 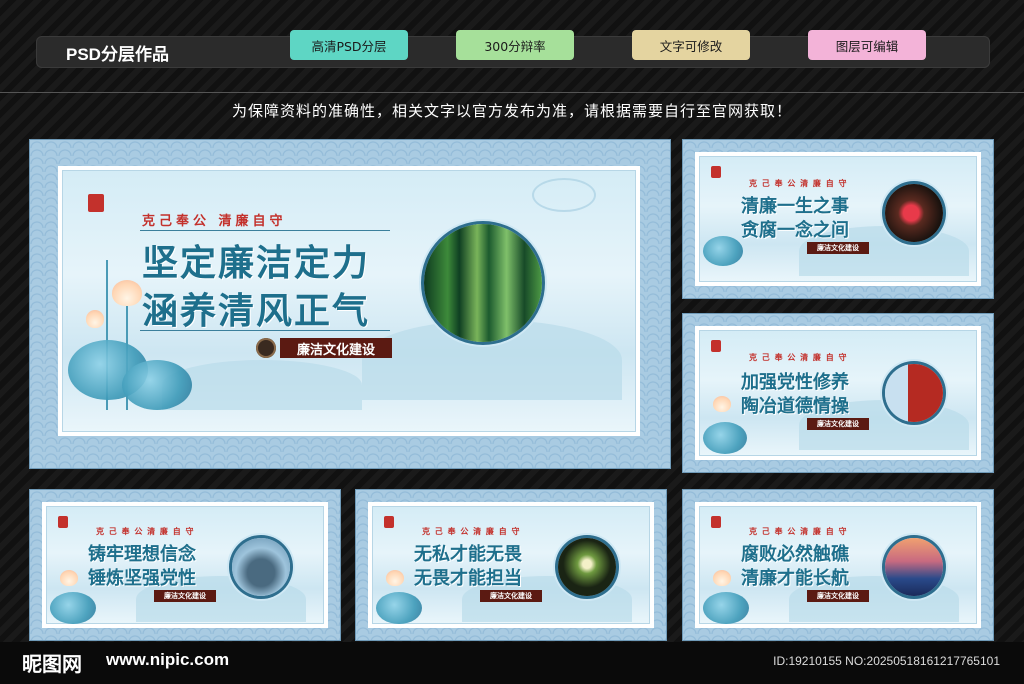 What do you see at coordinates (795, 230) in the screenshot?
I see `headline-line2: 贪腐一念之间` at bounding box center [795, 230].